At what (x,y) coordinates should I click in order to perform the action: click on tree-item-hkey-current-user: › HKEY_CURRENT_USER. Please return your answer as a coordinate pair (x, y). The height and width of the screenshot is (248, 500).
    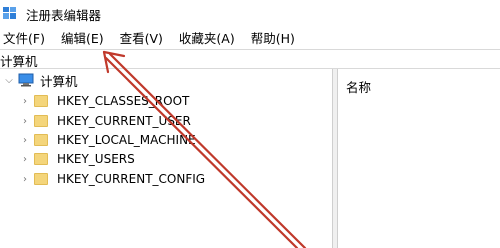
    Looking at the image, I should click on (105, 121).